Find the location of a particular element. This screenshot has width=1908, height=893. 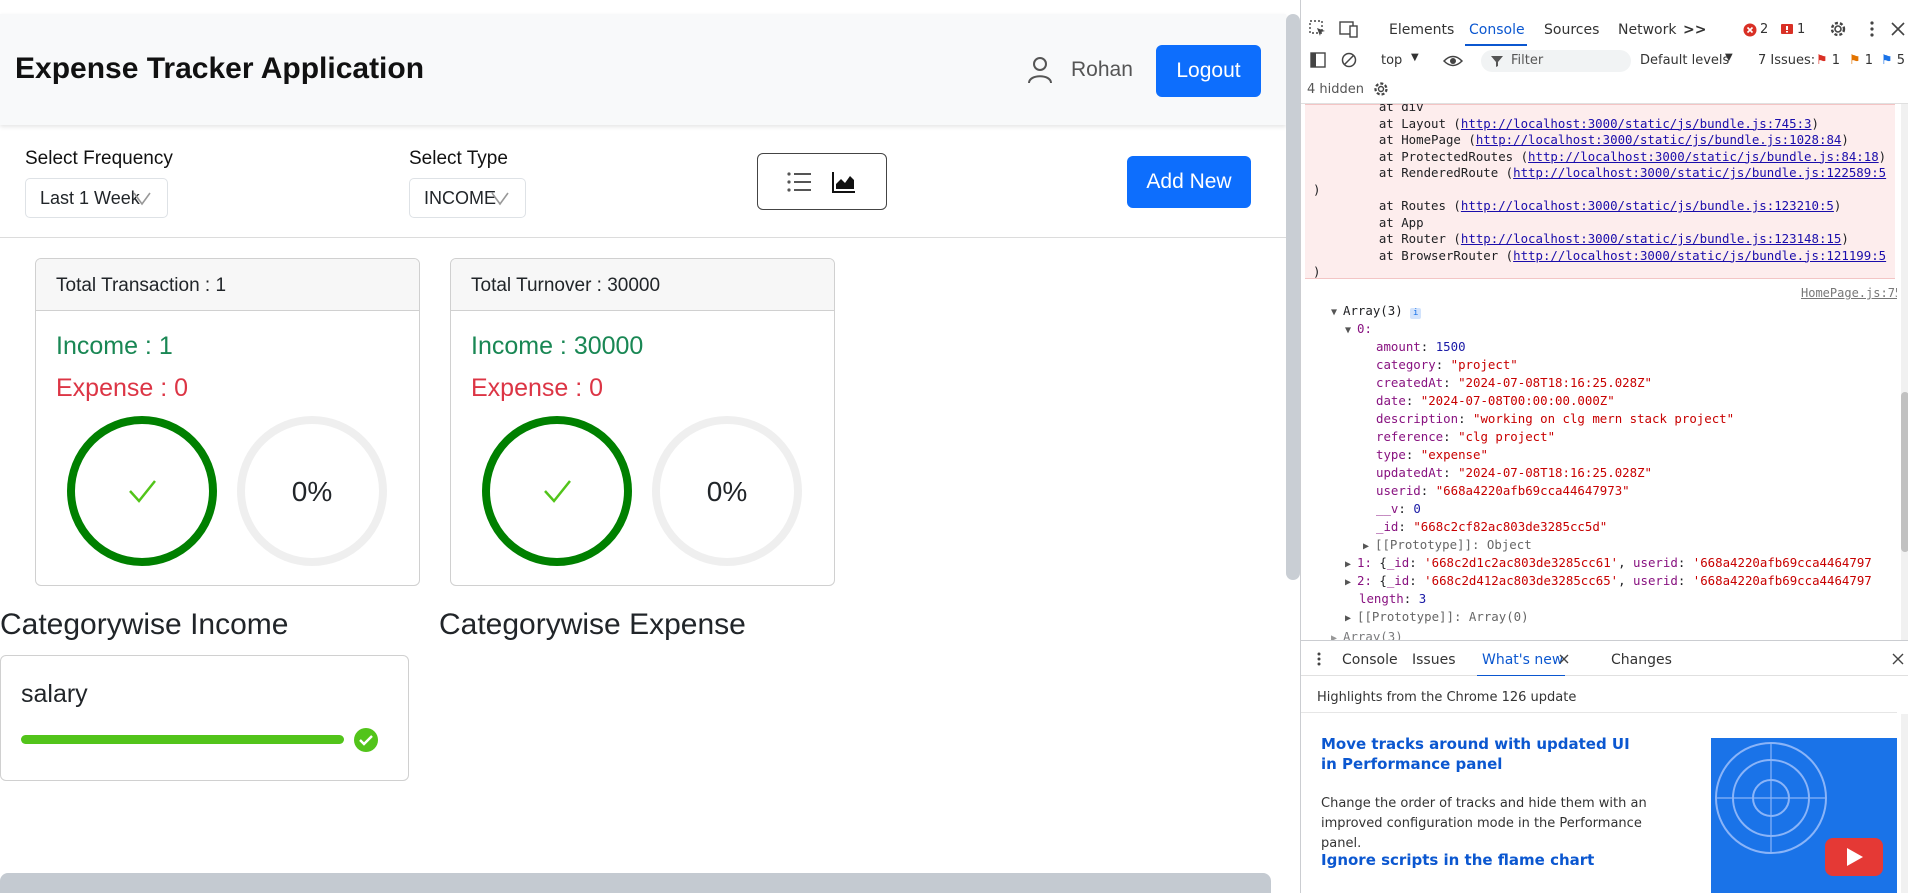

add-new-button: Add New is located at coordinates (1189, 182).